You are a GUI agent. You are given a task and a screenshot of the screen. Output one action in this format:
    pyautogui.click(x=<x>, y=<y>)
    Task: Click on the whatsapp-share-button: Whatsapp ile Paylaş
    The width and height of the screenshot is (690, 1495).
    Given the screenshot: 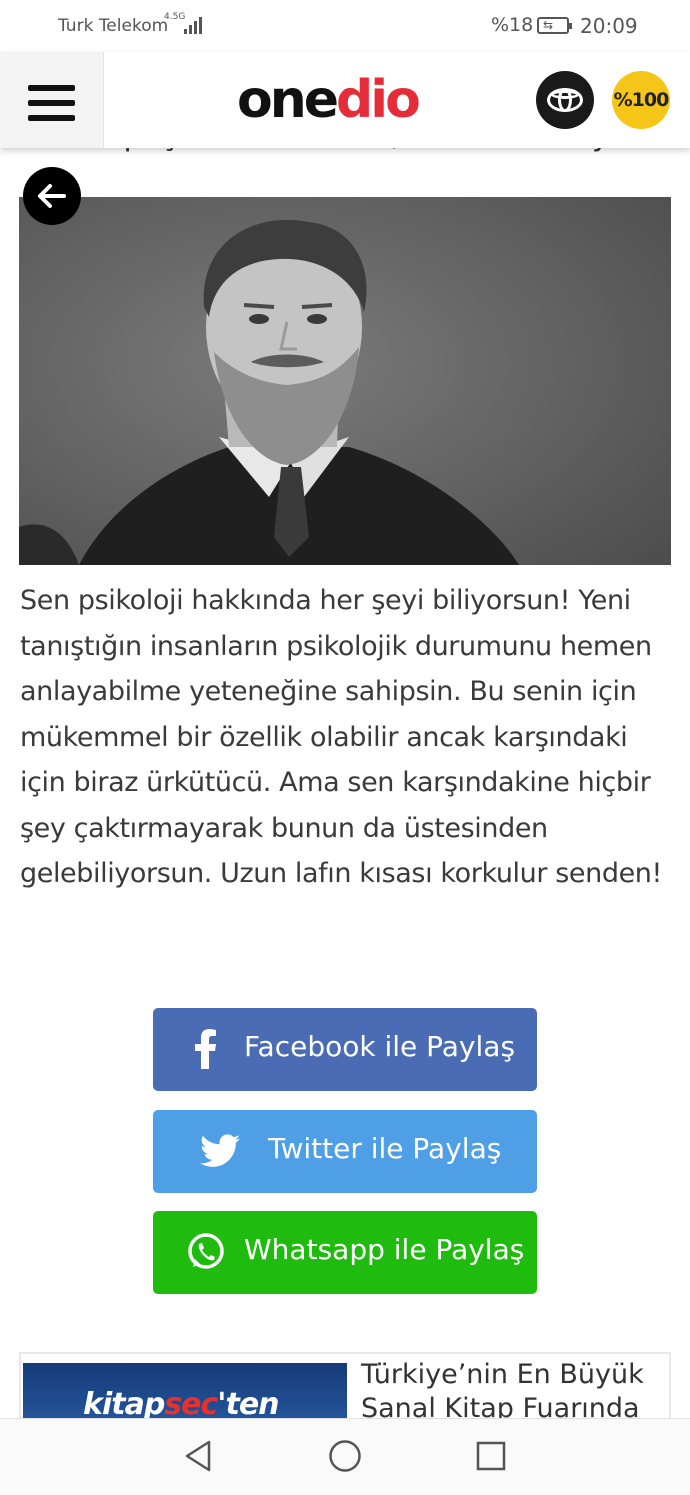 What is the action you would take?
    pyautogui.click(x=345, y=1252)
    